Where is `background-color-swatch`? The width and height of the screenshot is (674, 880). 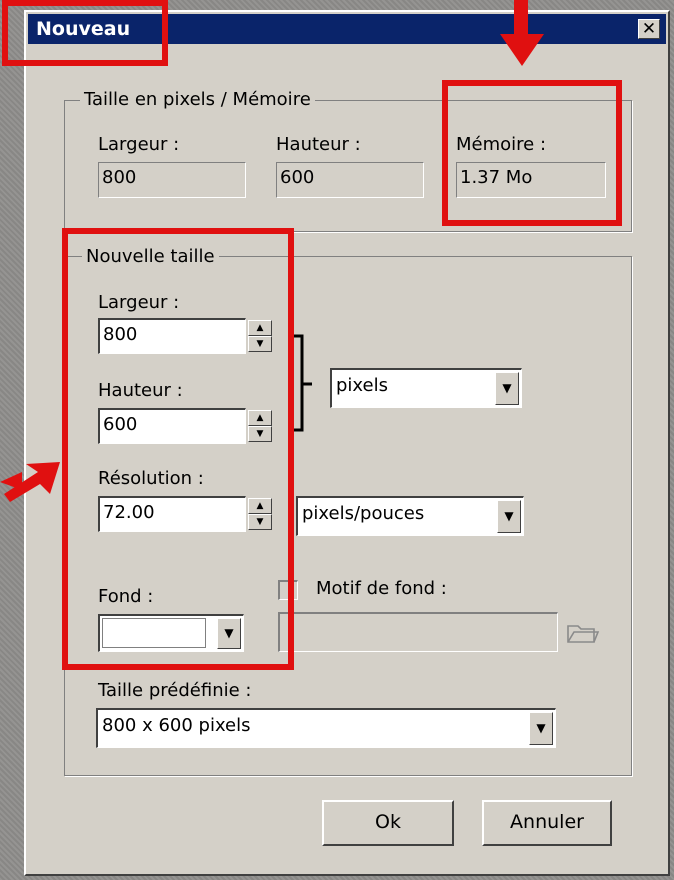
background-color-swatch is located at coordinates (154, 633).